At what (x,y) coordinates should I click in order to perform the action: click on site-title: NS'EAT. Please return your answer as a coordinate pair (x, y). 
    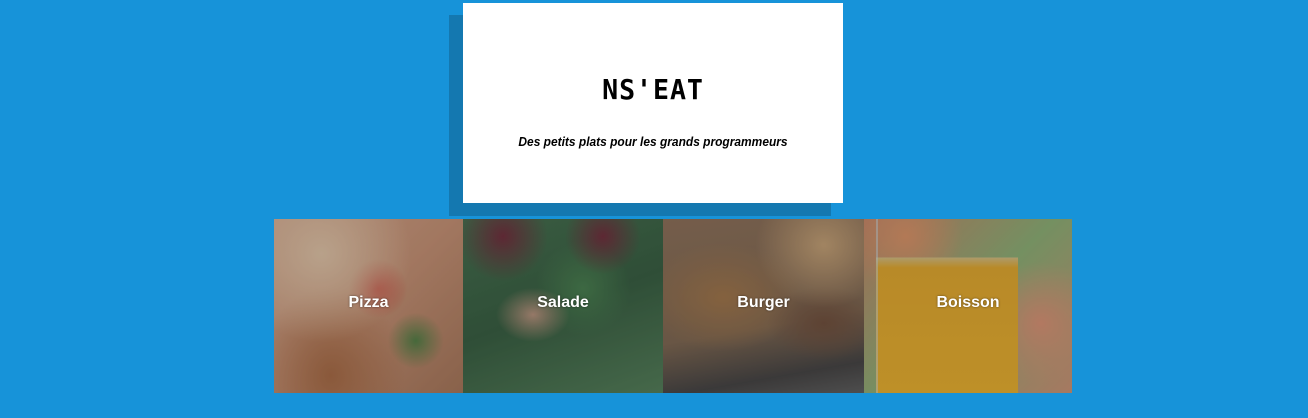
    Looking at the image, I should click on (653, 89).